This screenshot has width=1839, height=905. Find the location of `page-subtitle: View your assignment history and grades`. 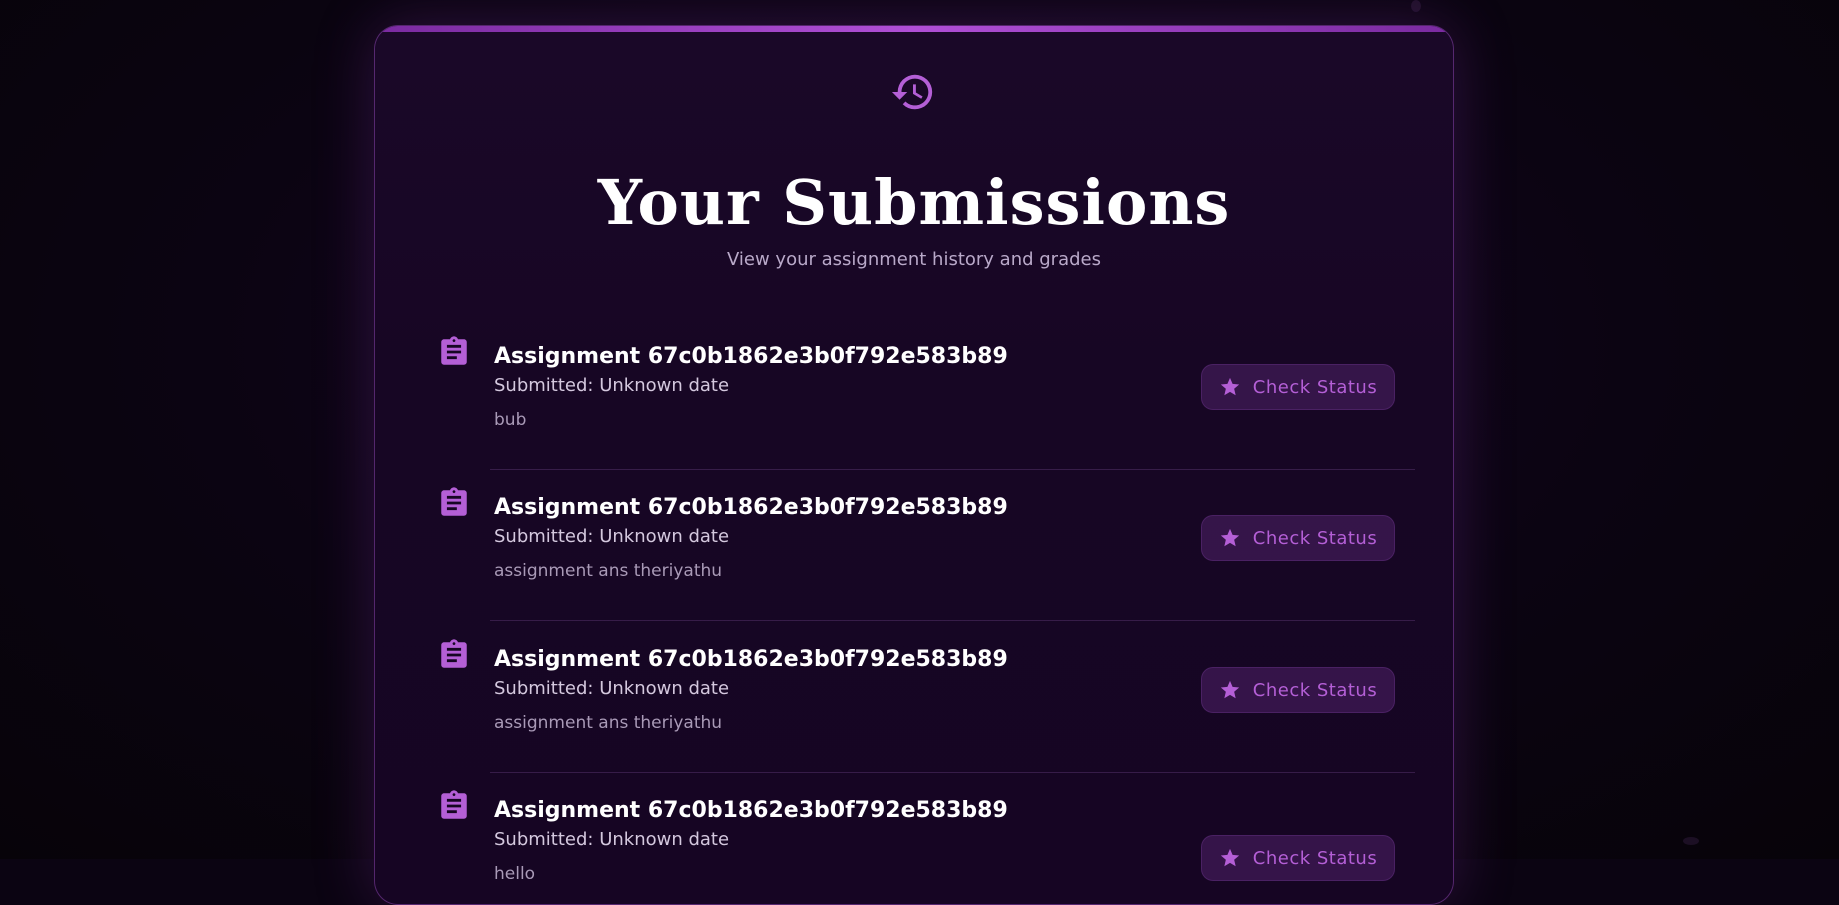

page-subtitle: View your assignment history and grades is located at coordinates (913, 259).